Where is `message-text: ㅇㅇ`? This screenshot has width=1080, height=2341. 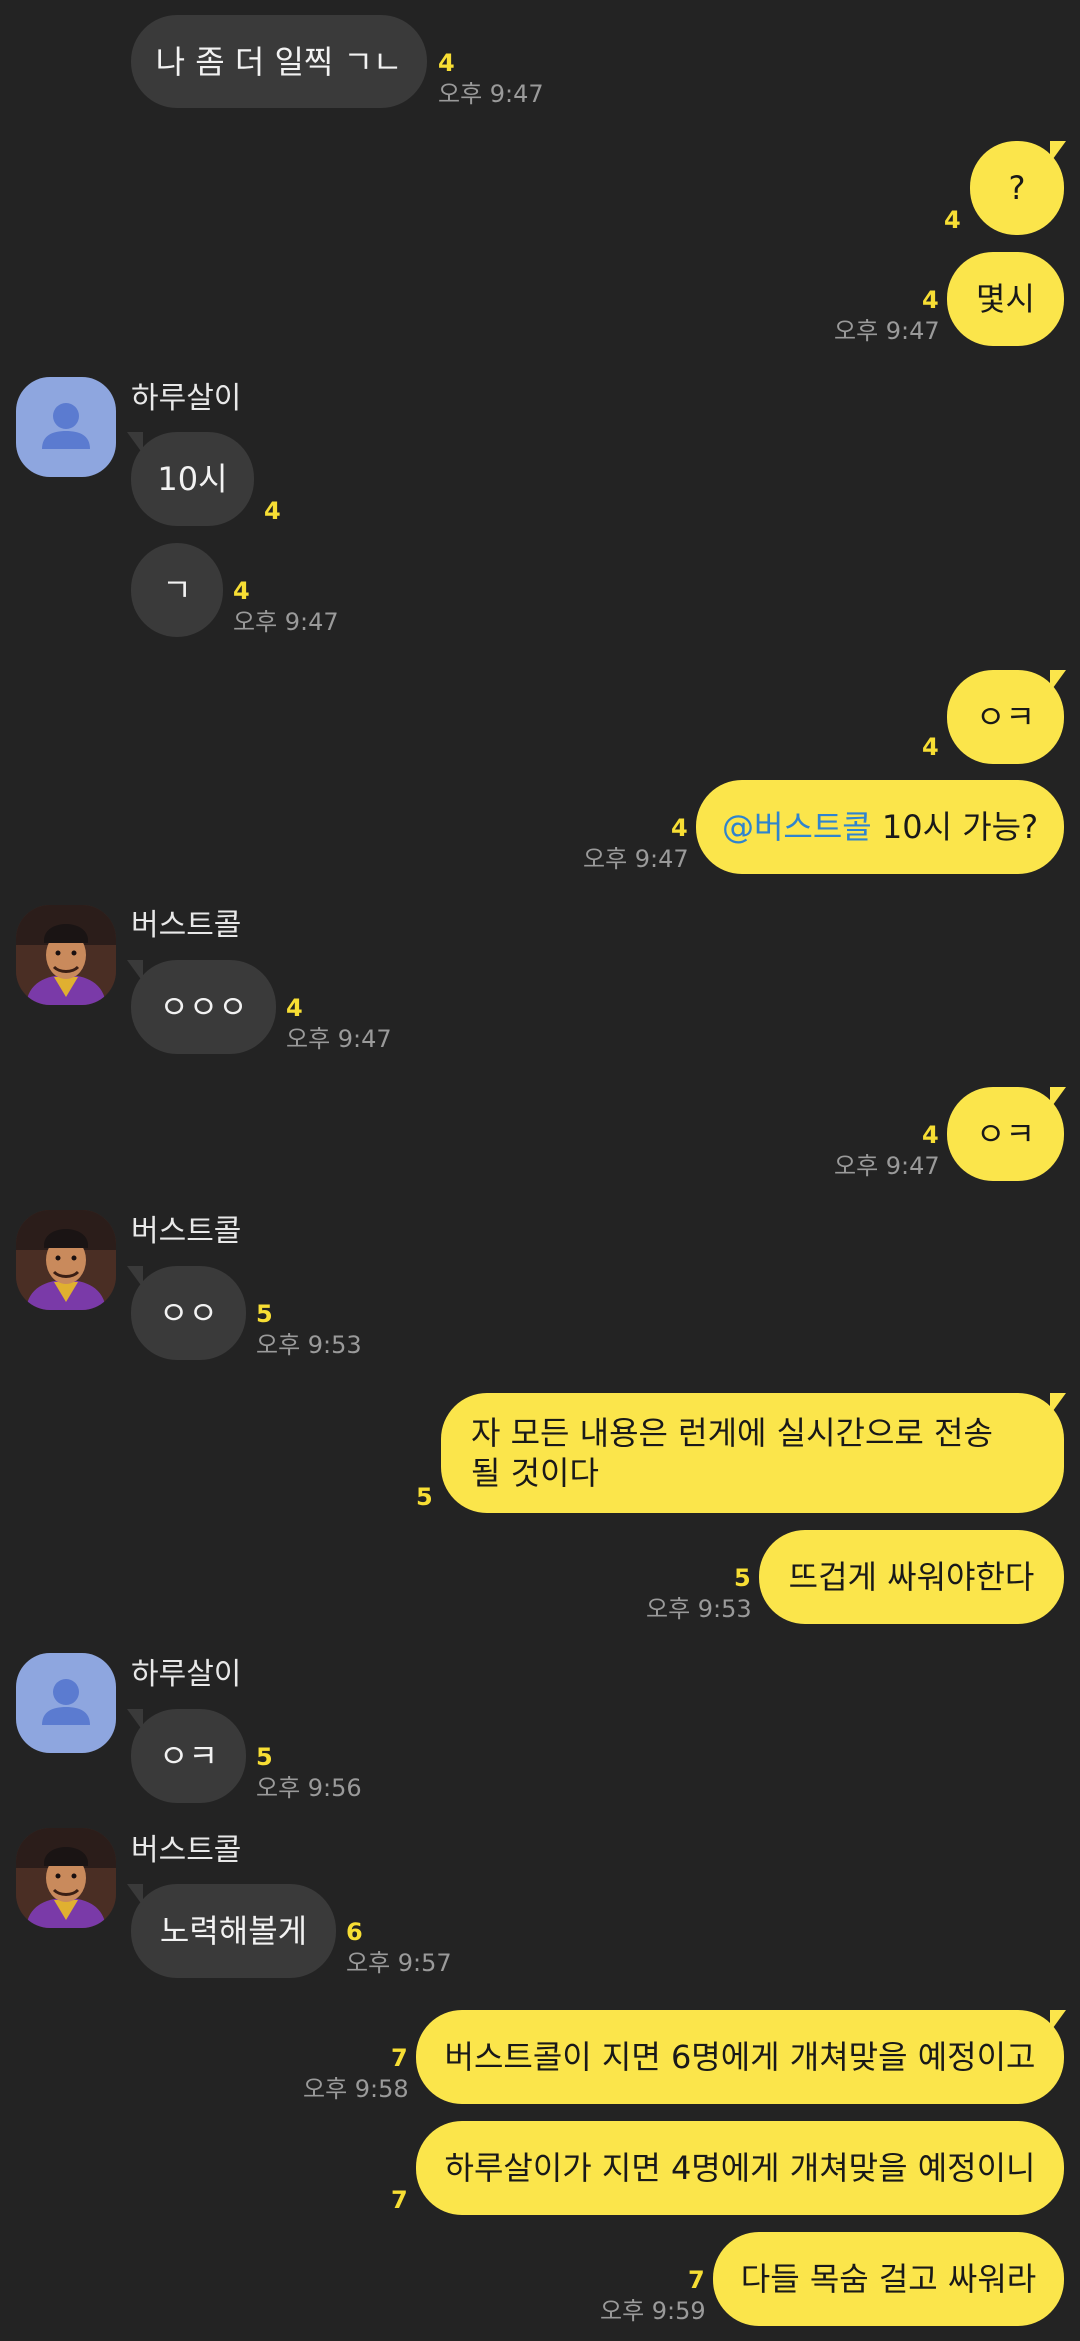
message-text: ㅇㅇ is located at coordinates (188, 1313).